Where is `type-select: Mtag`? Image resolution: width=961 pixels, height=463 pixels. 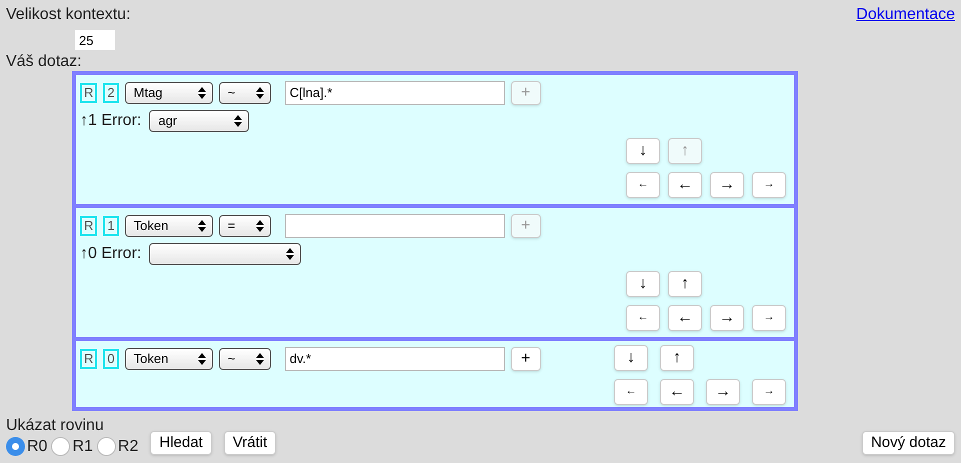
type-select: Mtag is located at coordinates (168, 93).